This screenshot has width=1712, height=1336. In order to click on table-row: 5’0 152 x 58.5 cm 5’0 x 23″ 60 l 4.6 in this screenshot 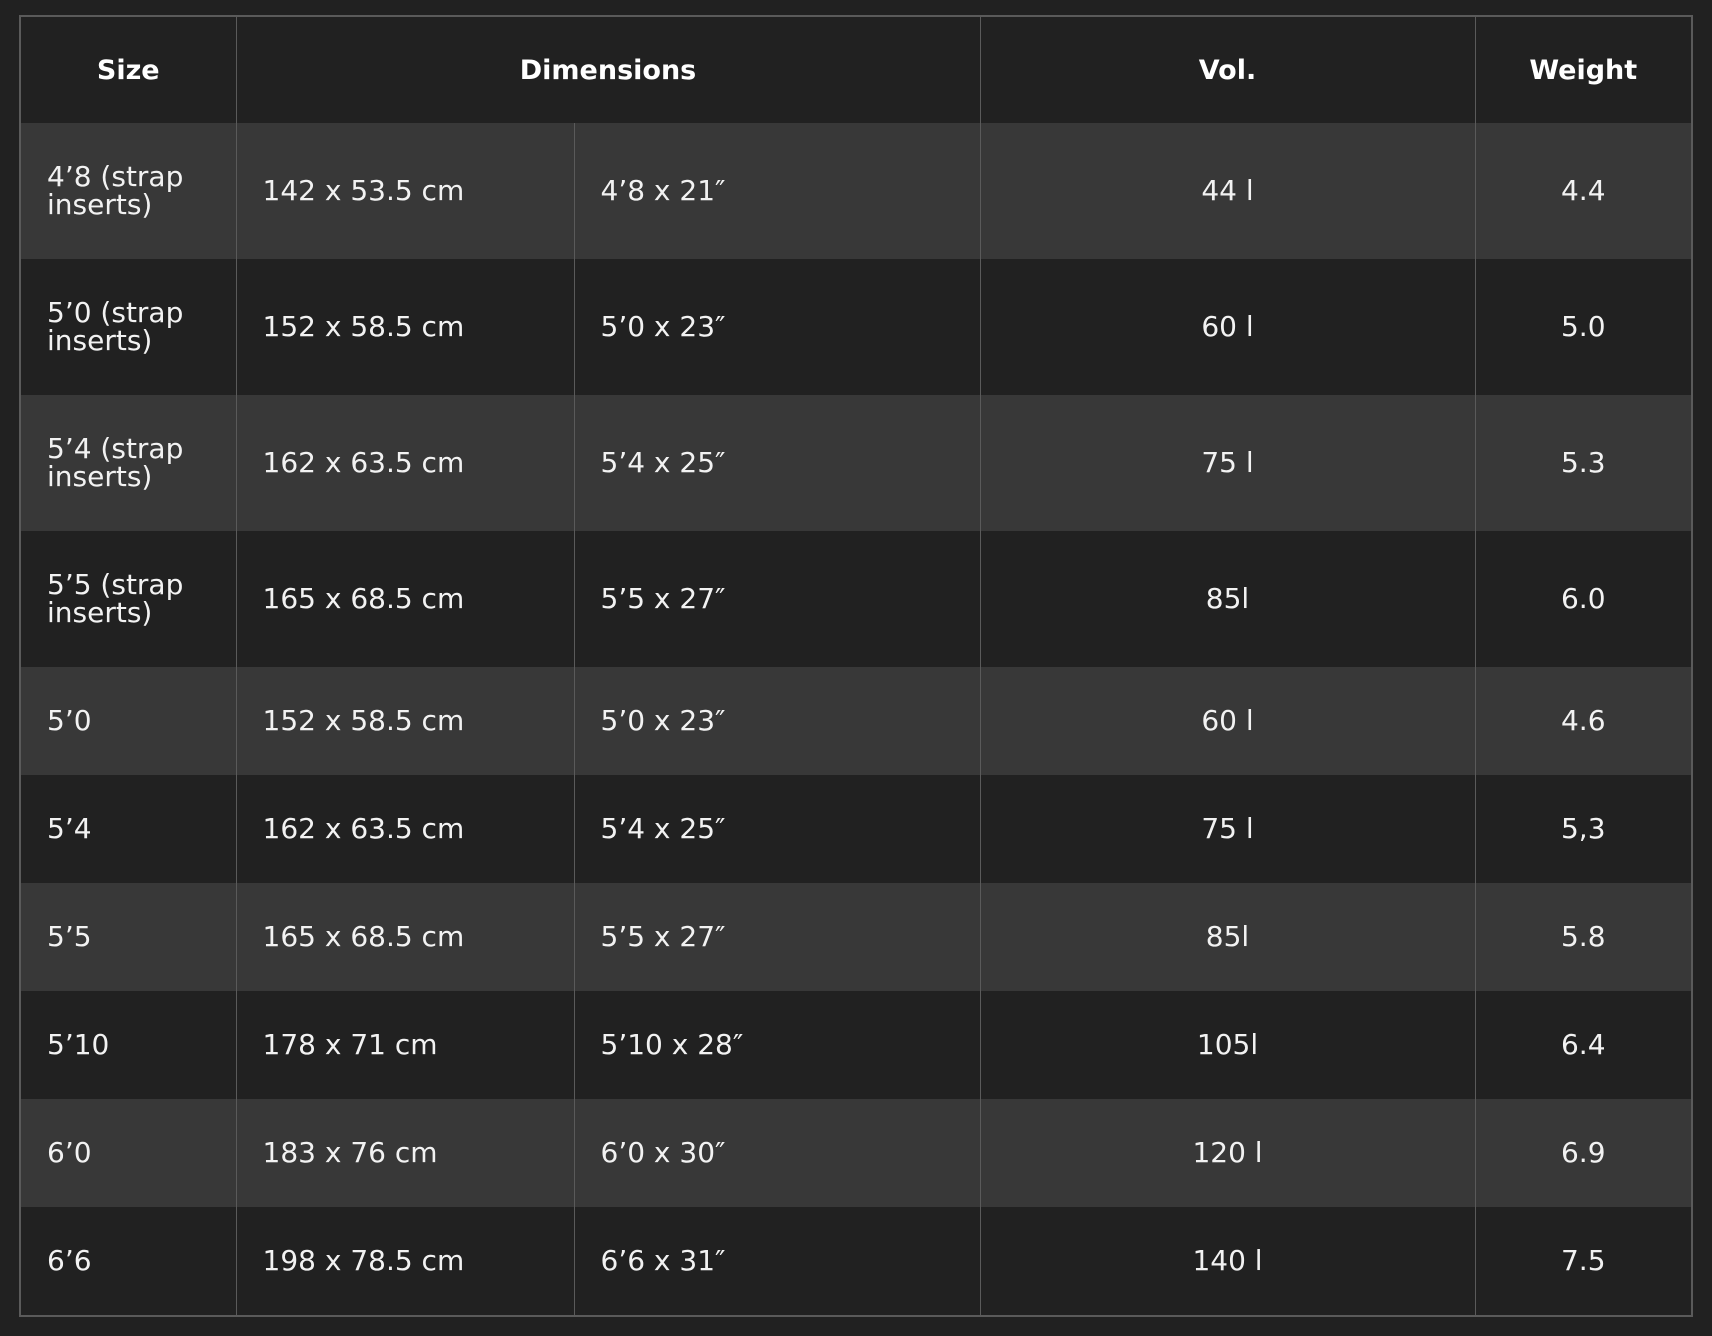, I will do `click(856, 721)`.